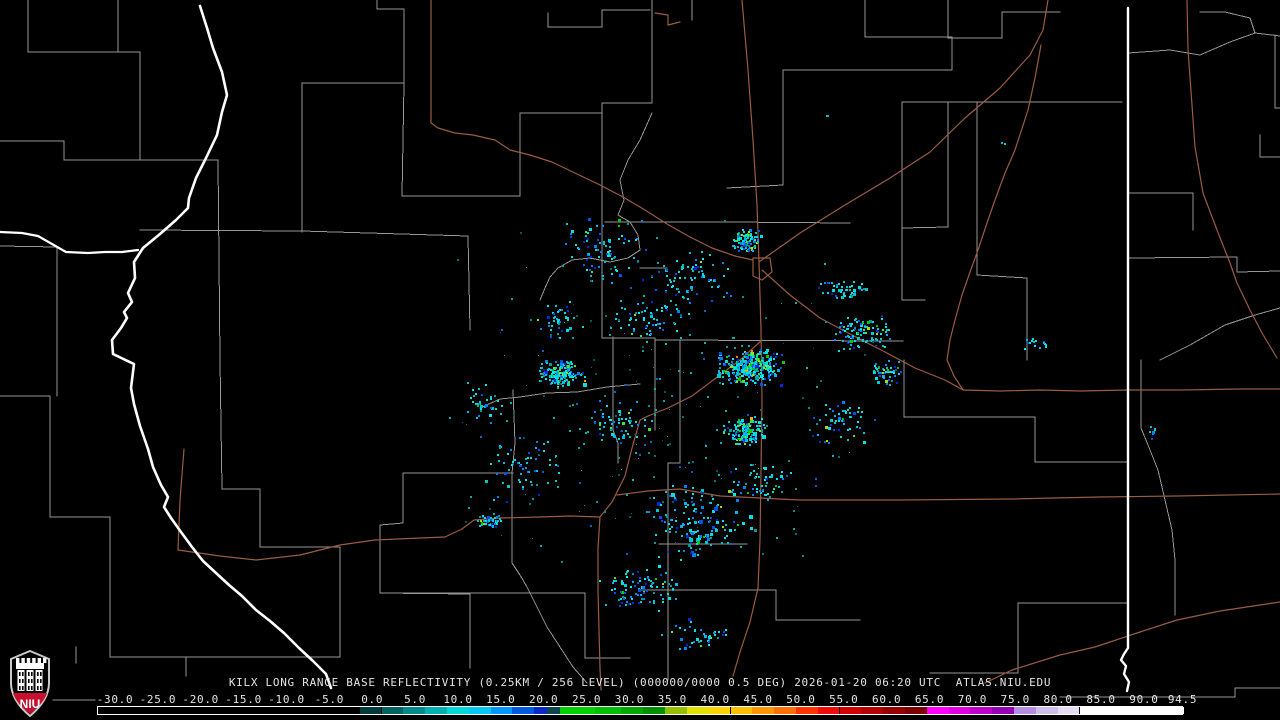 This screenshot has height=720, width=1280. Describe the element at coordinates (1182, 699) in the screenshot. I see `colorbar-tick-label: 94.5` at that location.